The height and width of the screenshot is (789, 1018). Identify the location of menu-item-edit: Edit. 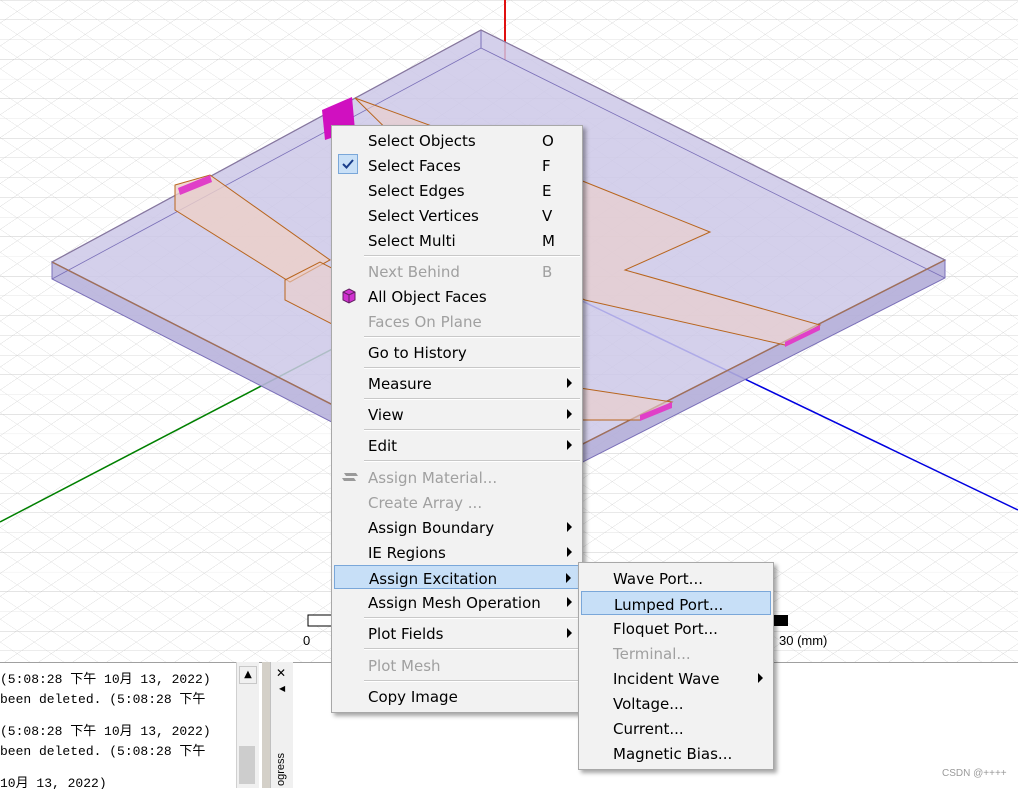
(457, 445).